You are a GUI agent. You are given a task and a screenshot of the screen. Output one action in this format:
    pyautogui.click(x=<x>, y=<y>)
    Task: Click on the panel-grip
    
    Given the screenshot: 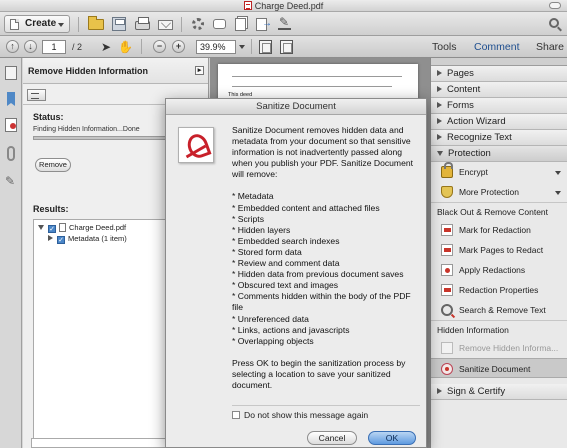 What is the action you would take?
    pyautogui.click(x=499, y=62)
    